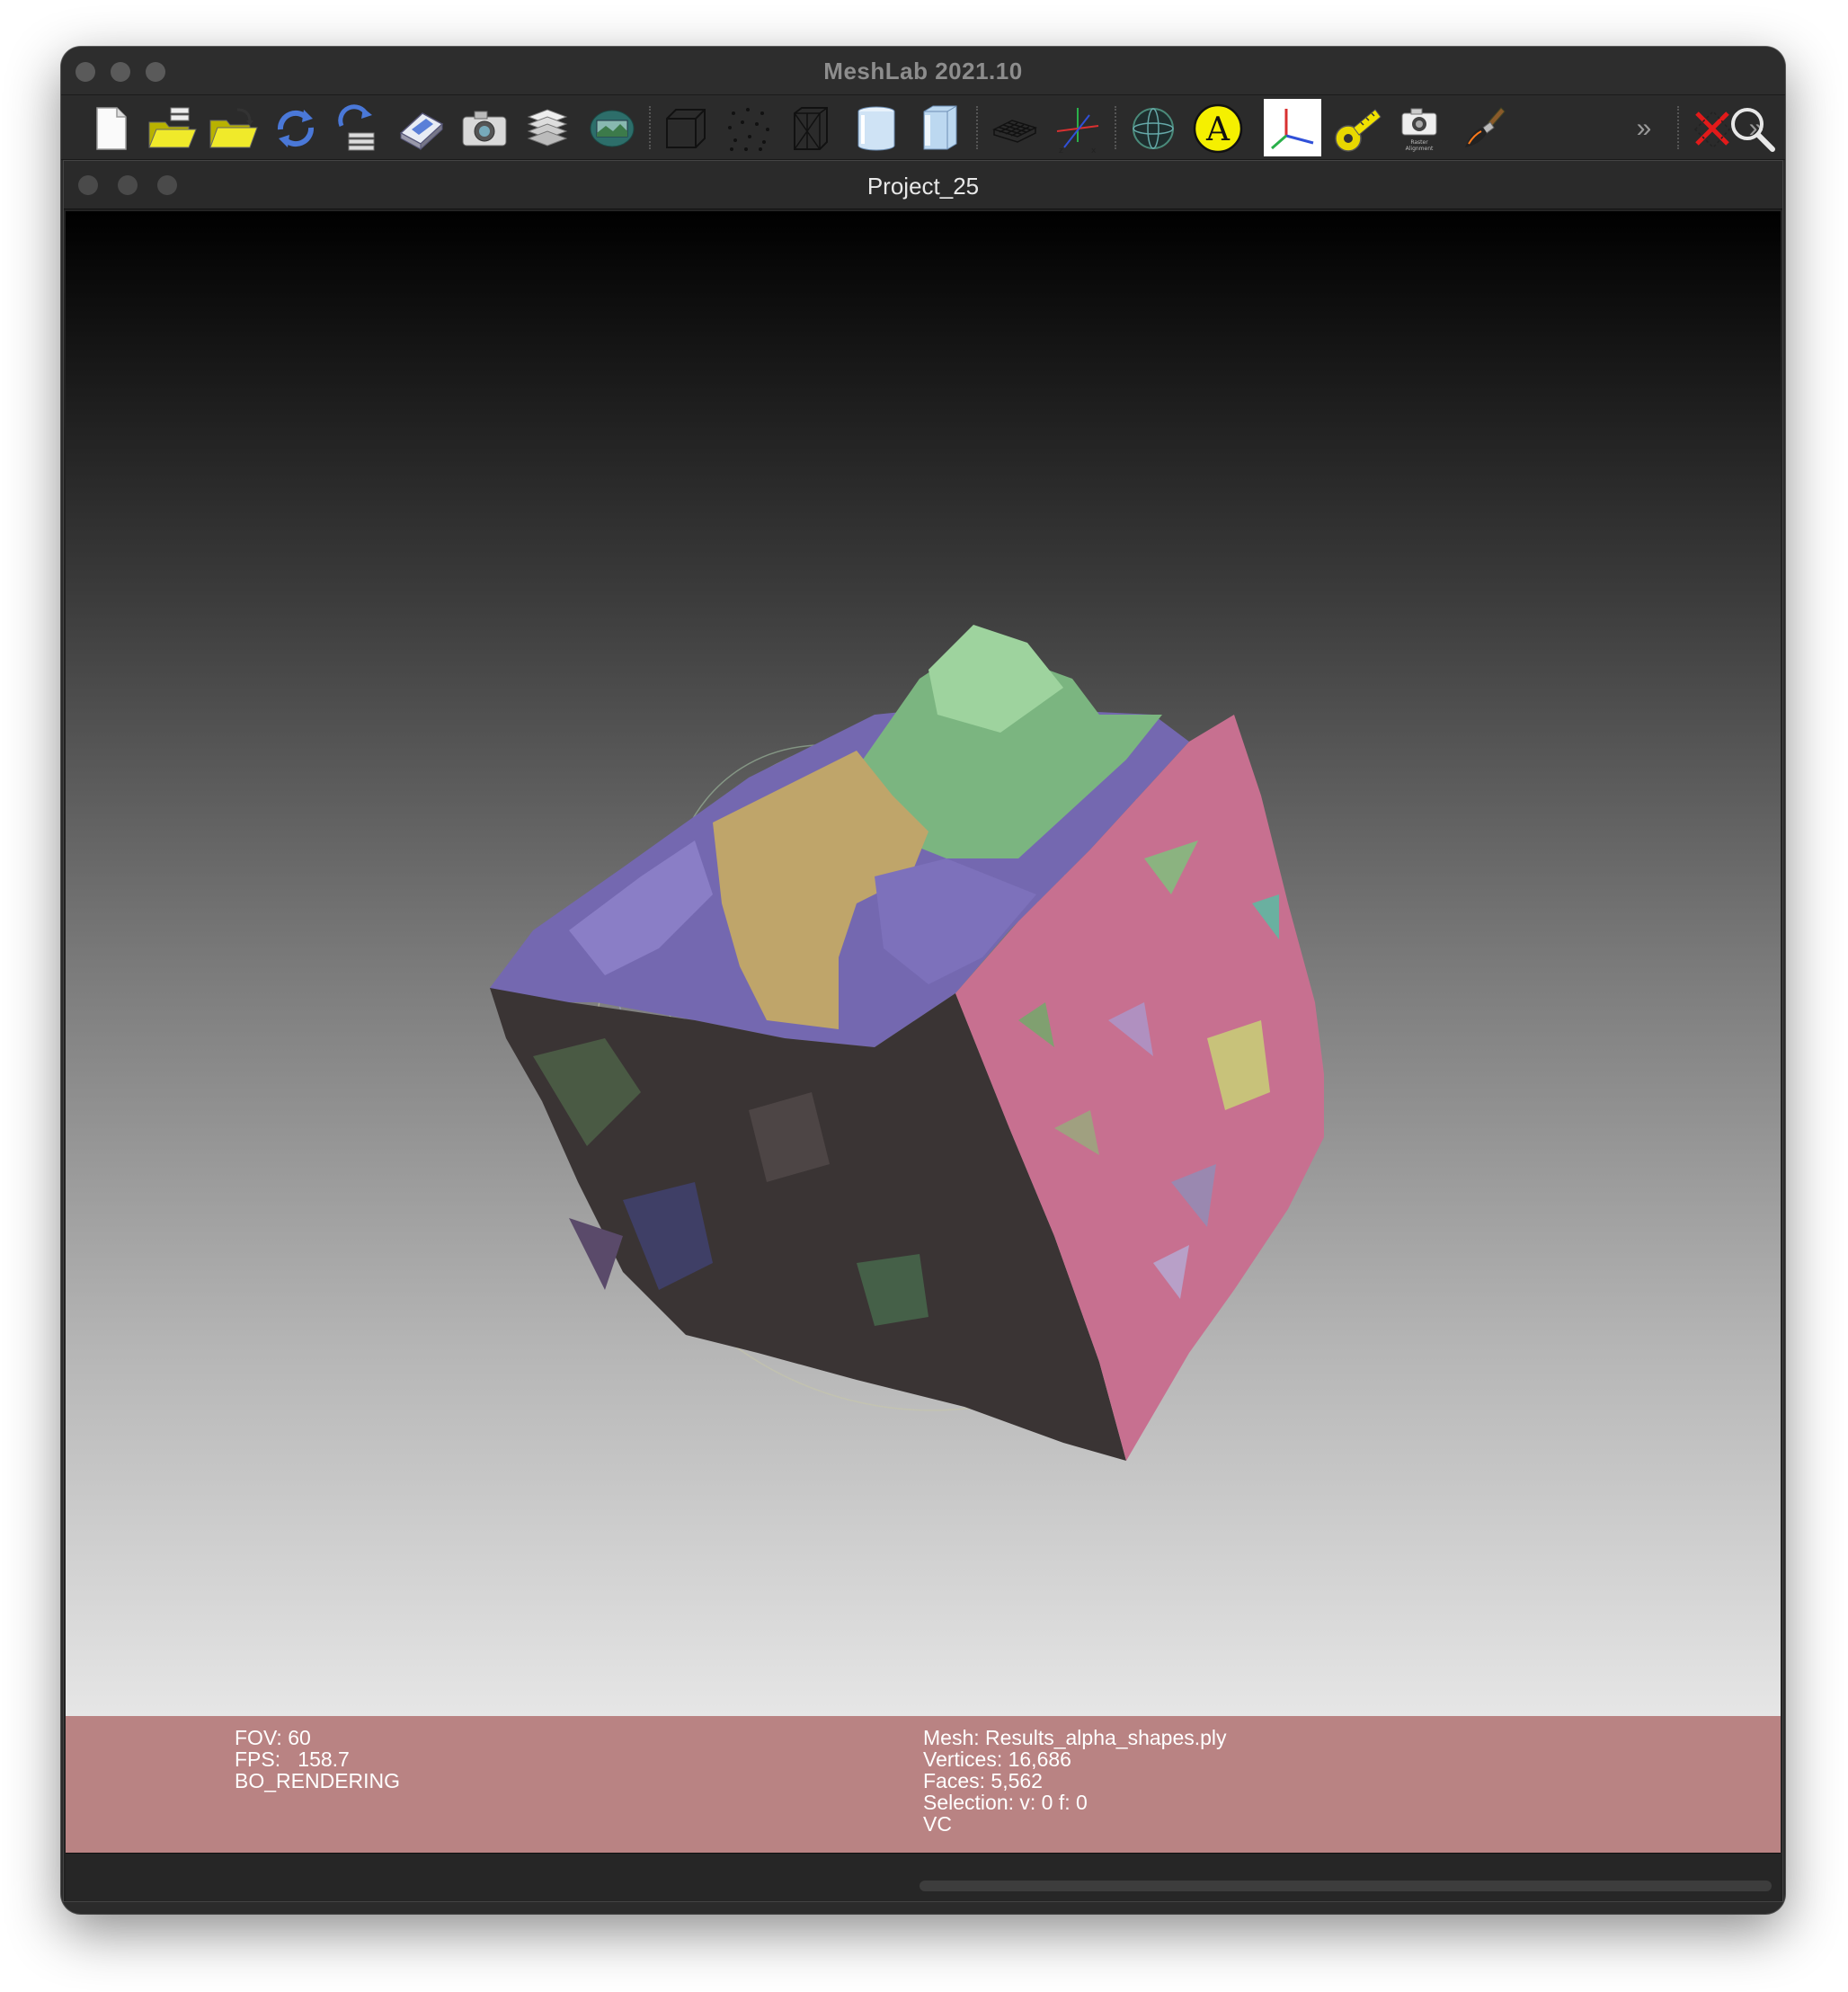 The width and height of the screenshot is (1848, 1992). I want to click on reload-button, so click(296, 128).